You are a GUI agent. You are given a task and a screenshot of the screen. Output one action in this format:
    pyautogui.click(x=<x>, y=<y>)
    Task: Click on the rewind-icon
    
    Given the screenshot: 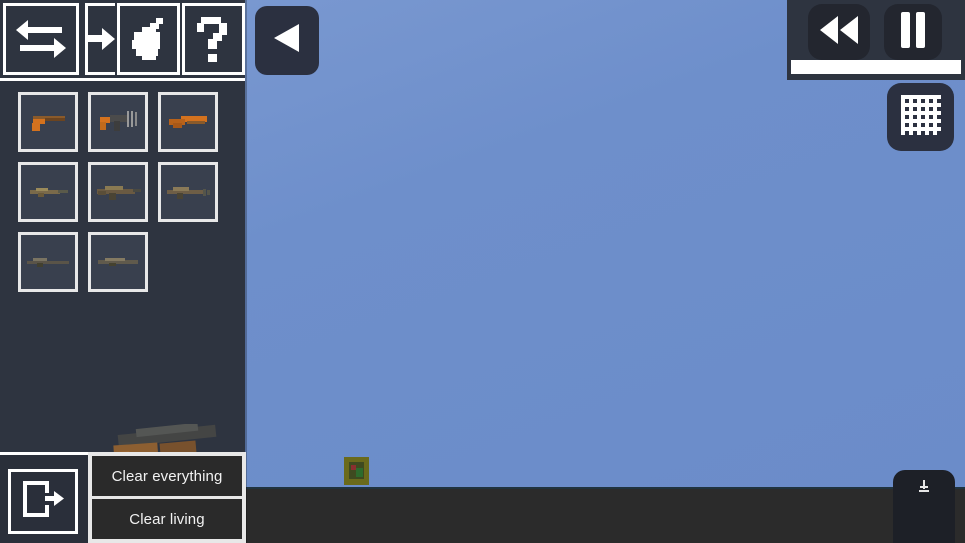 What is the action you would take?
    pyautogui.click(x=839, y=32)
    